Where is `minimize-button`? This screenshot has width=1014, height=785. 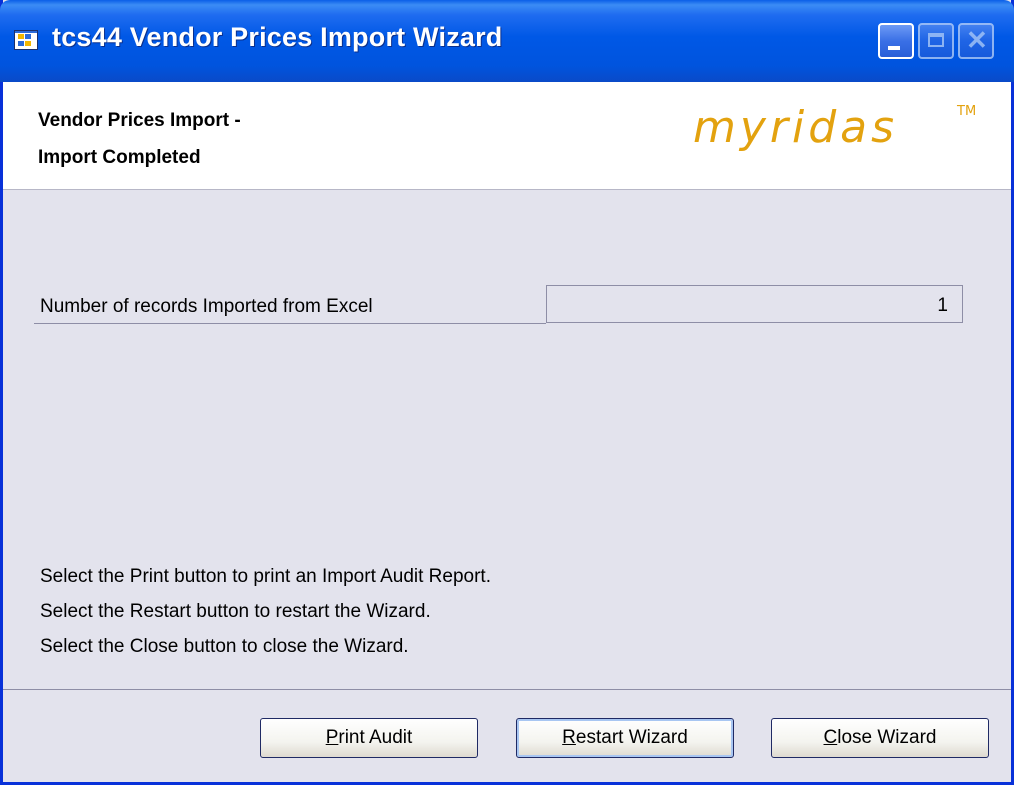
minimize-button is located at coordinates (896, 41).